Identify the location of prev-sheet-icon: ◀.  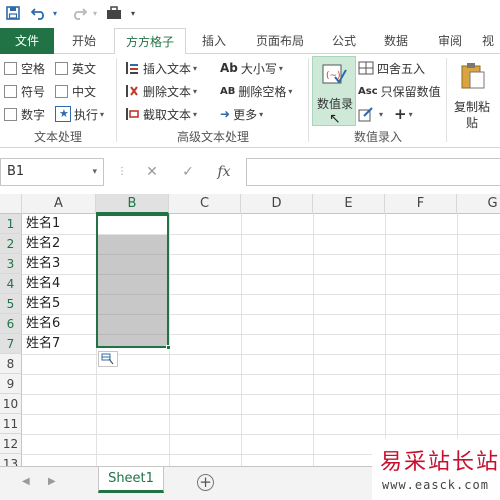
(26, 481).